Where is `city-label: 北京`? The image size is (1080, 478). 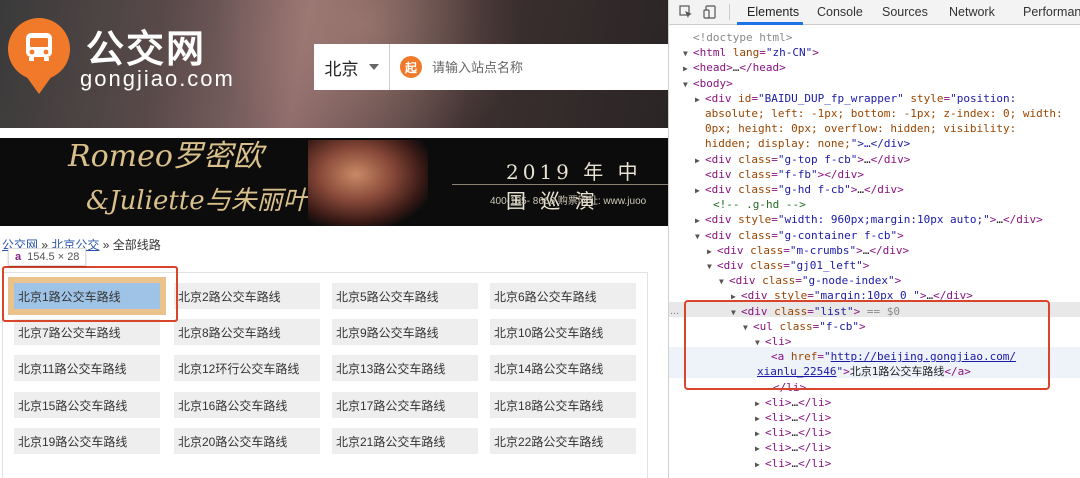
city-label: 北京 is located at coordinates (341, 69).